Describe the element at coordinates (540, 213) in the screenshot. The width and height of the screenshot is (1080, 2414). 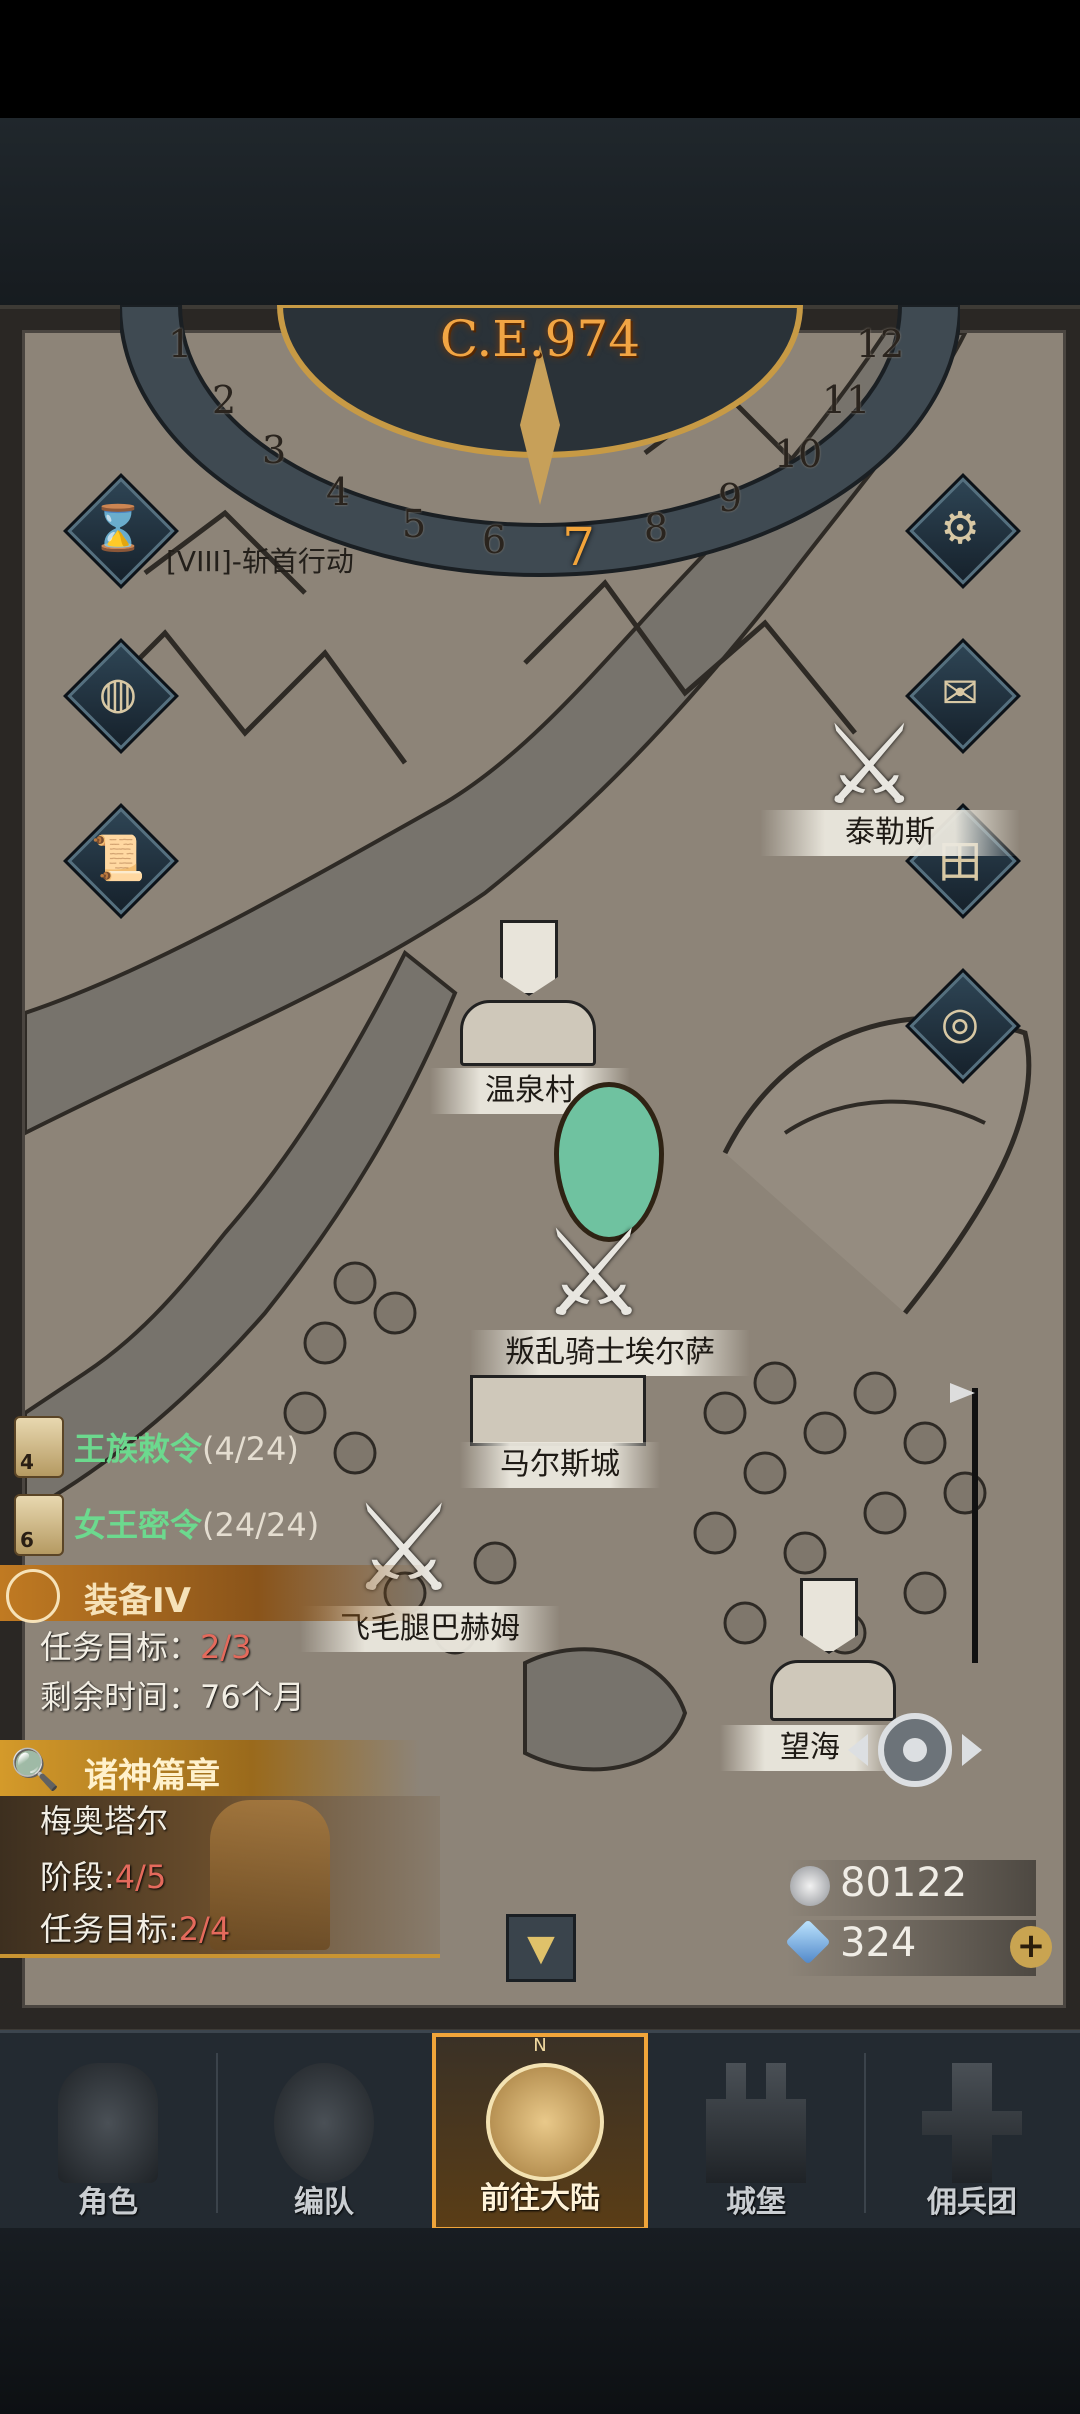
I see `top-band` at that location.